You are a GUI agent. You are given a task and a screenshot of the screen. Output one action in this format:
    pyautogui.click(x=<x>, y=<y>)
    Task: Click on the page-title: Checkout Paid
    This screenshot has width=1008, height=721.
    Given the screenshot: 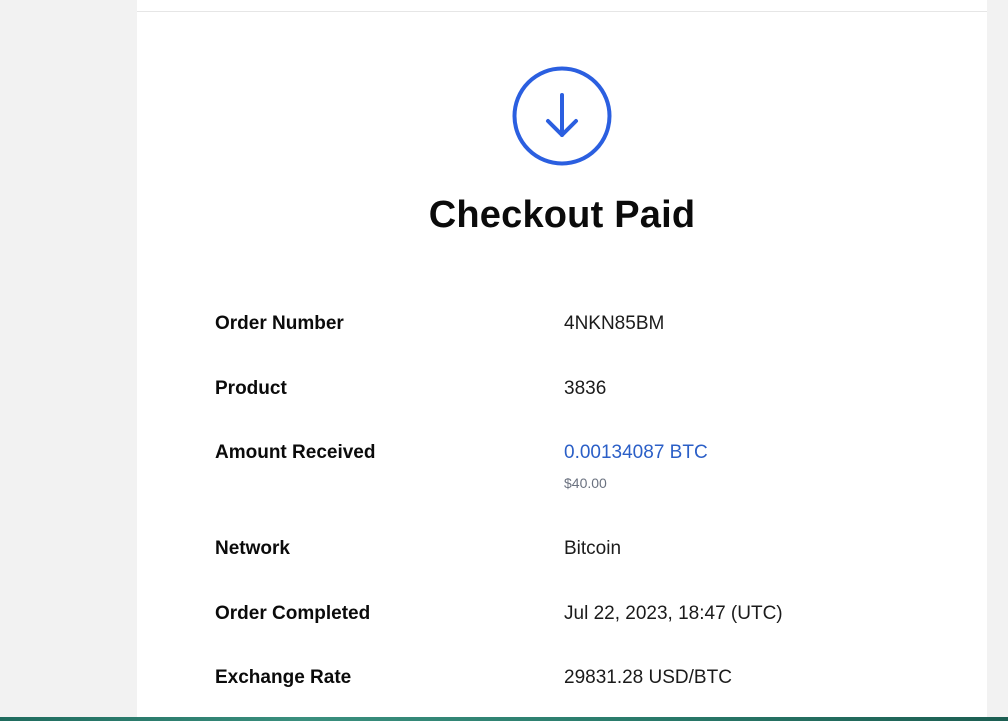 What is the action you would take?
    pyautogui.click(x=562, y=215)
    